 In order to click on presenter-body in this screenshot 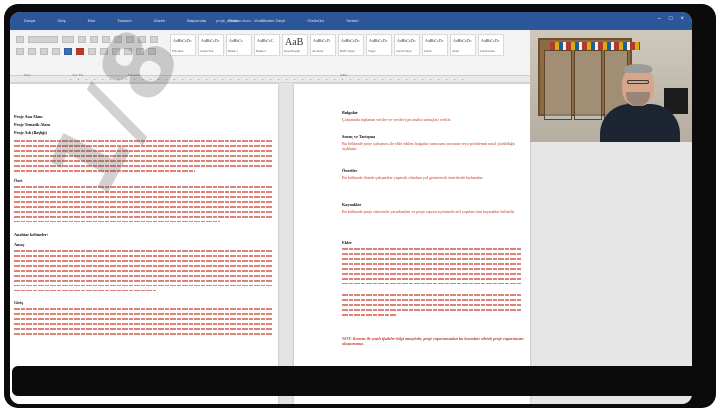, I will do `click(640, 123)`.